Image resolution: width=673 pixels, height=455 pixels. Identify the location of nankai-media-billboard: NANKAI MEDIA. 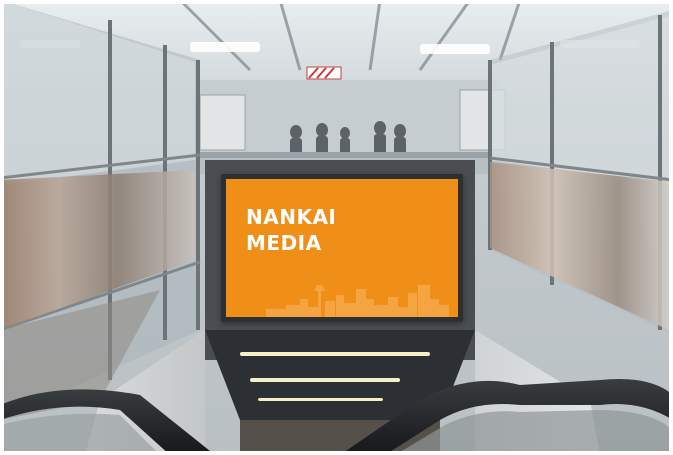
(342, 248).